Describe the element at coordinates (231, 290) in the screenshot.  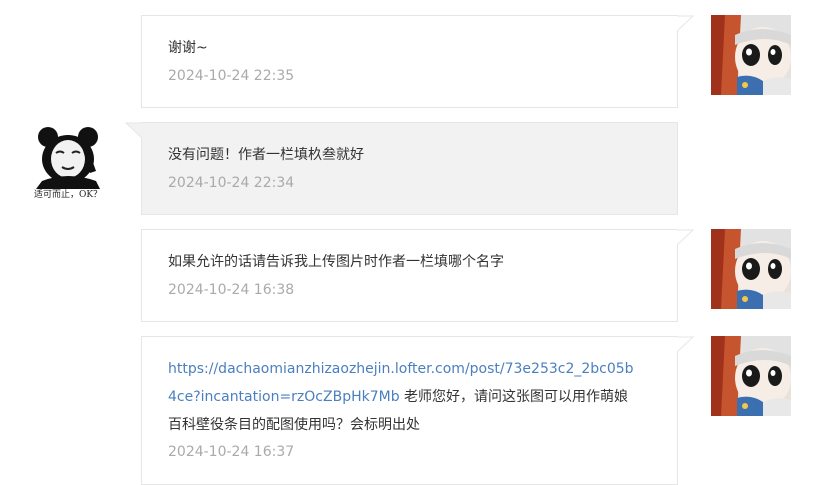
I see `message-timestamp: 2024-10-24 16:38` at that location.